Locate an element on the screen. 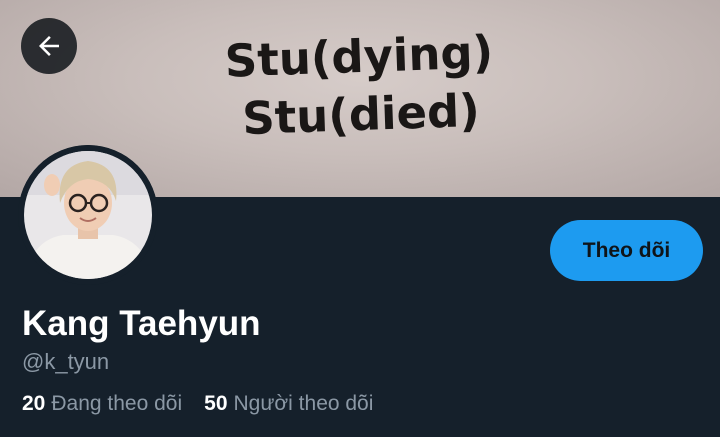 The image size is (720, 437). following-link: 20 Đang theo dõi is located at coordinates (102, 404).